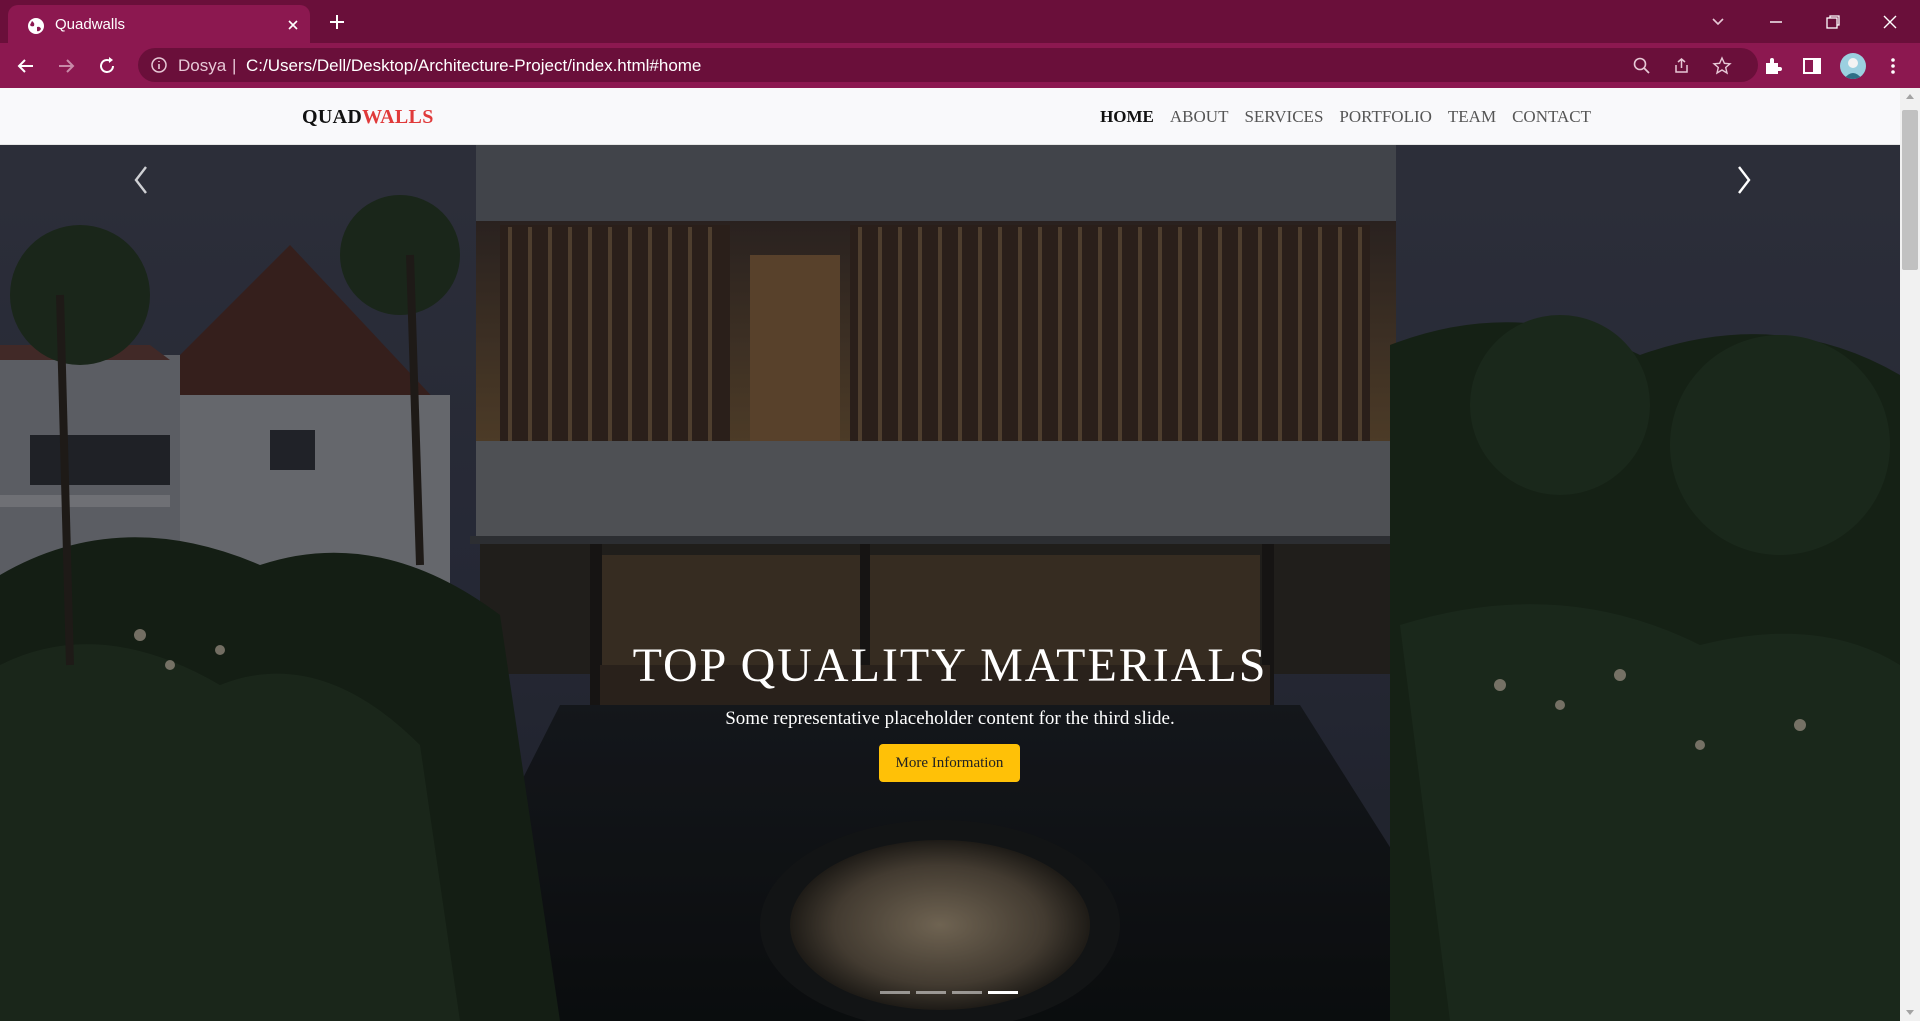 The height and width of the screenshot is (1021, 1920). Describe the element at coordinates (949, 763) in the screenshot. I see `more-information-button: More Information` at that location.